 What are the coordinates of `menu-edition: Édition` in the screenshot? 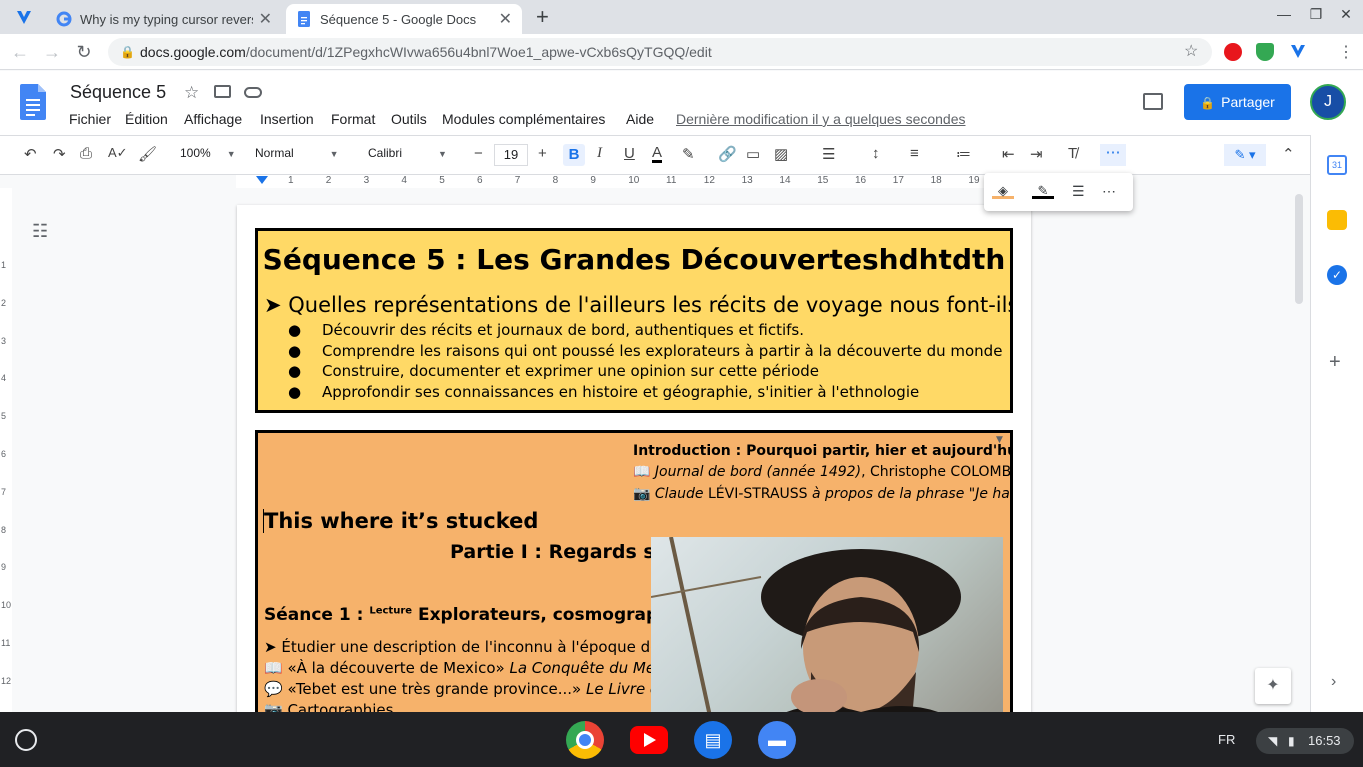 It's located at (146, 119).